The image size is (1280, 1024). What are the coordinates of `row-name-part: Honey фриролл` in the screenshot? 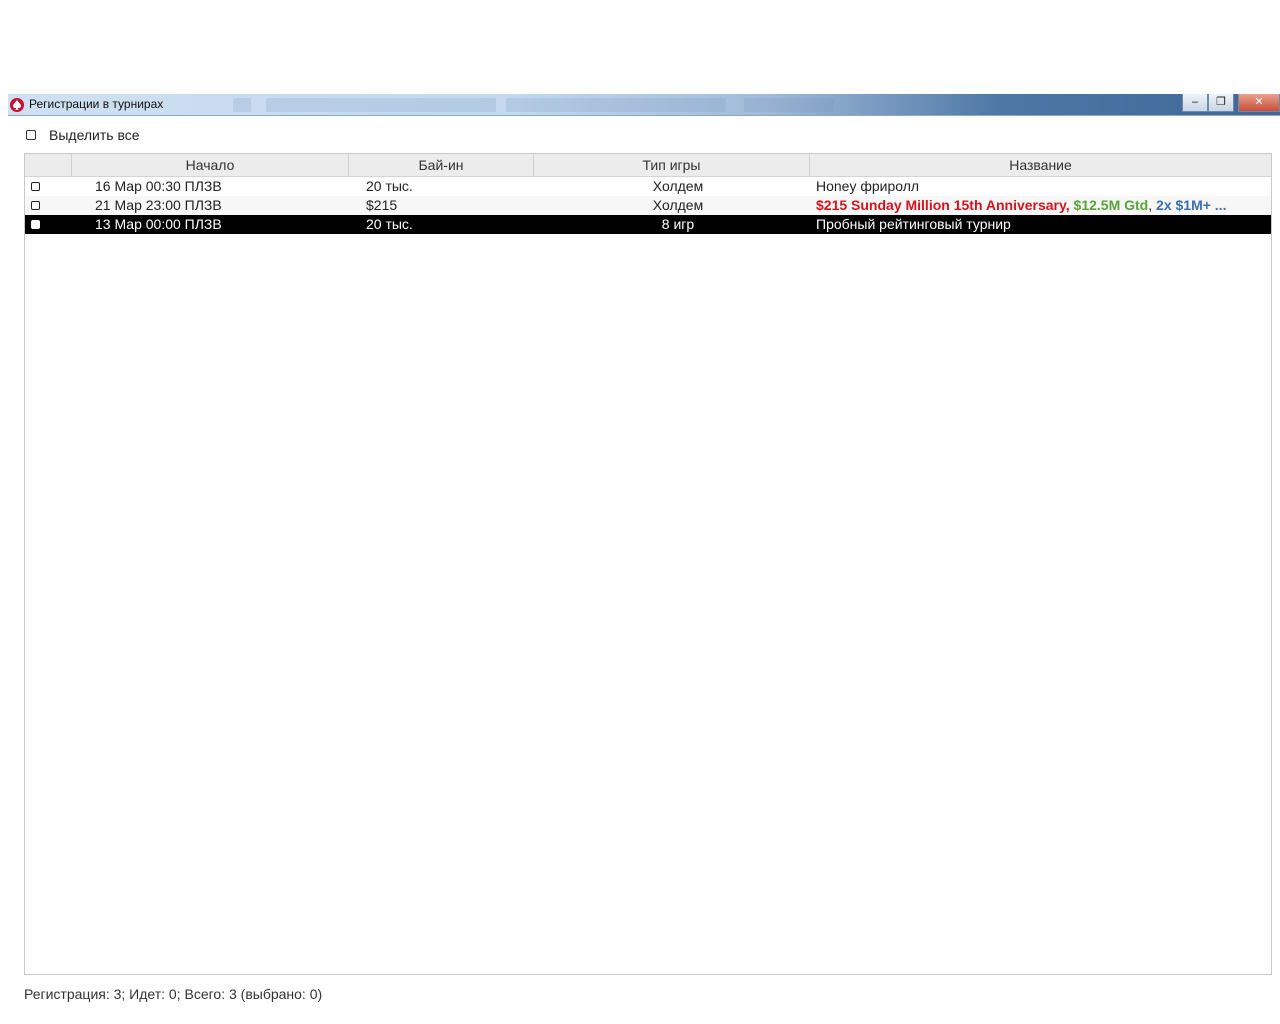 It's located at (868, 186).